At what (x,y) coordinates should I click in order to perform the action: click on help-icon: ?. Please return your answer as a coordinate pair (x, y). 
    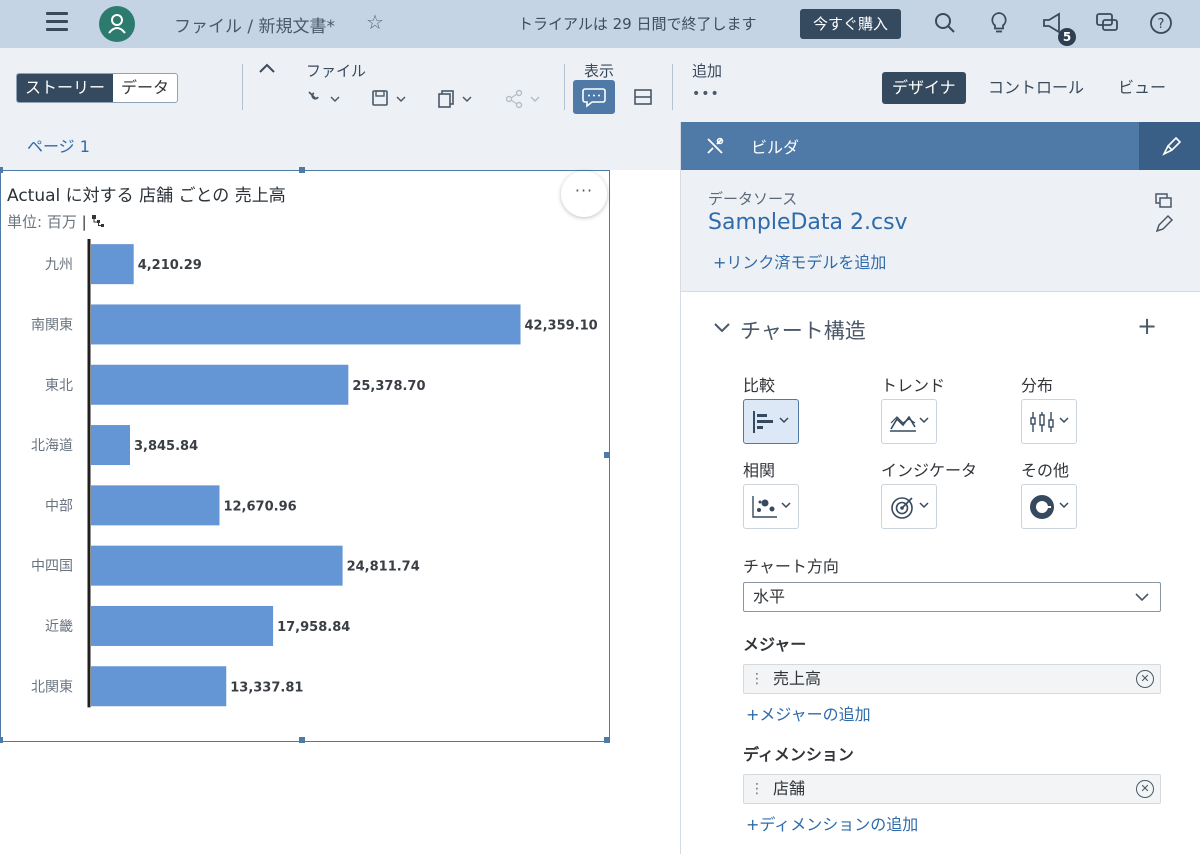
    Looking at the image, I should click on (1161, 23).